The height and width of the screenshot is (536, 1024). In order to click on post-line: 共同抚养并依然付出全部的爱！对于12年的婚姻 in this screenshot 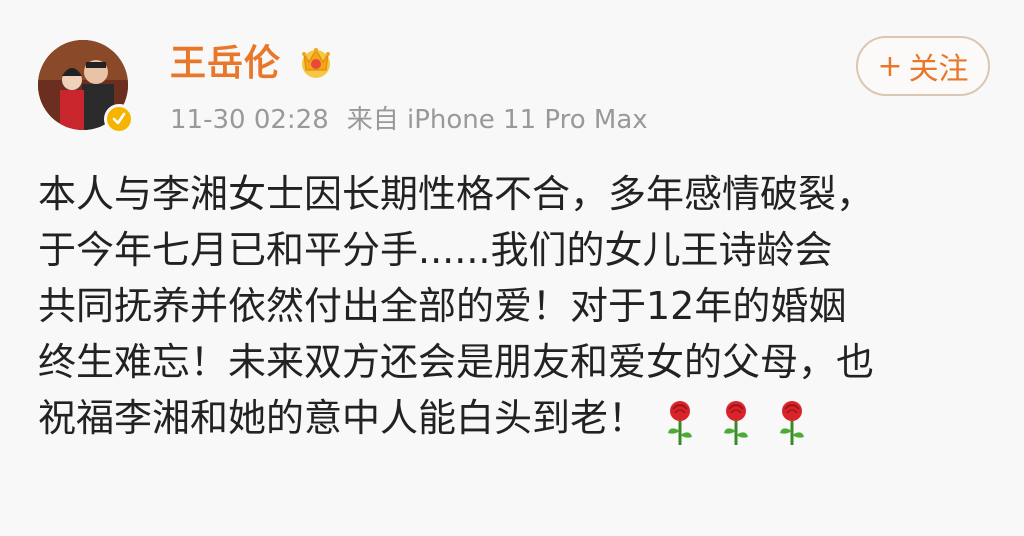, I will do `click(442, 306)`.